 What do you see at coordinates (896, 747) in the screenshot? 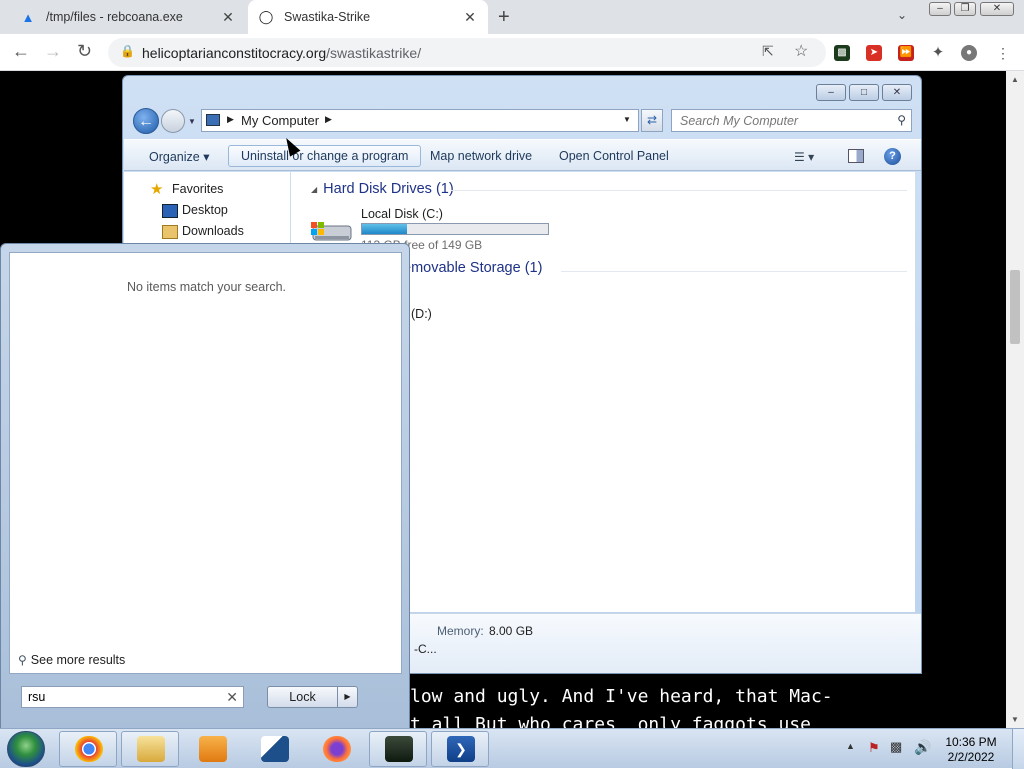
I see `network-icon: ▩` at bounding box center [896, 747].